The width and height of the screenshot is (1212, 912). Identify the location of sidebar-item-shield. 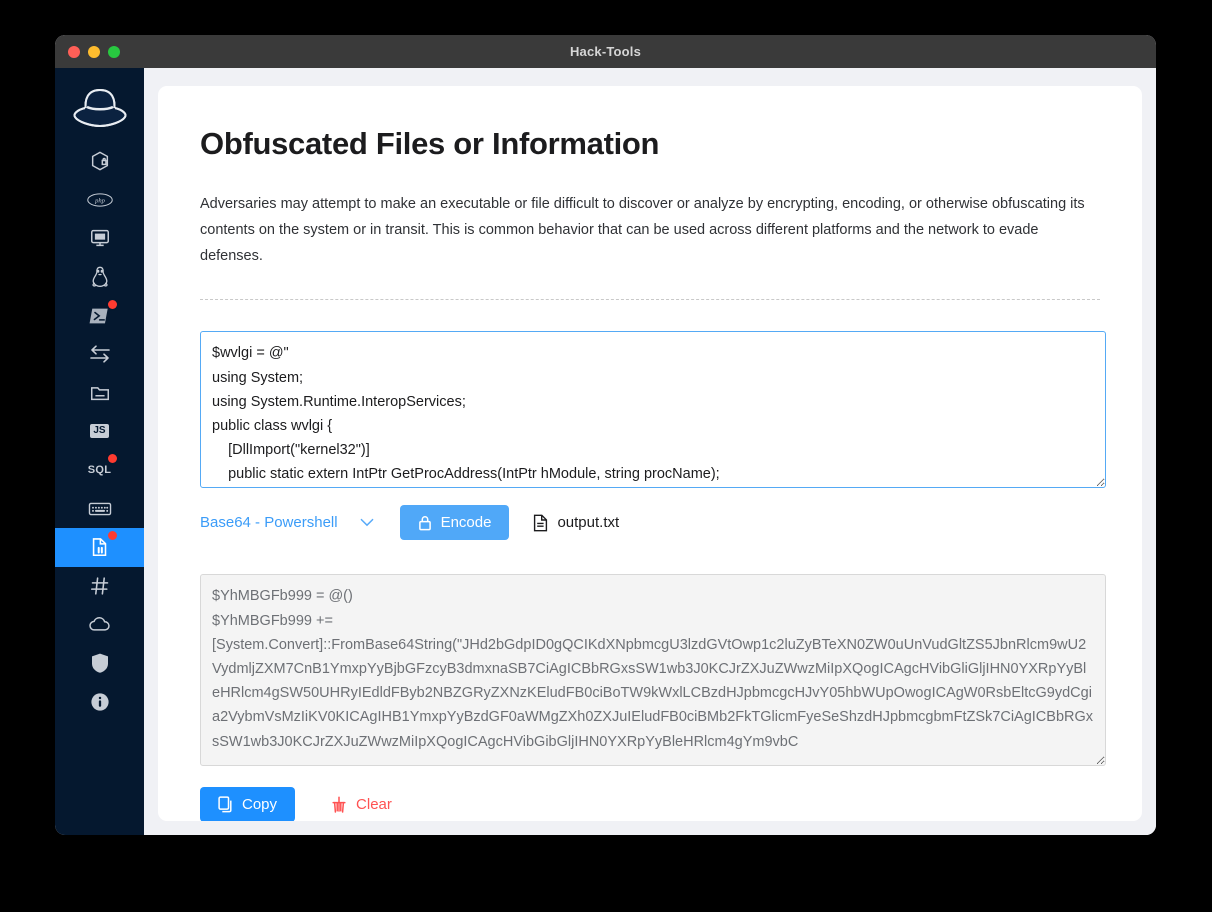
(99, 663).